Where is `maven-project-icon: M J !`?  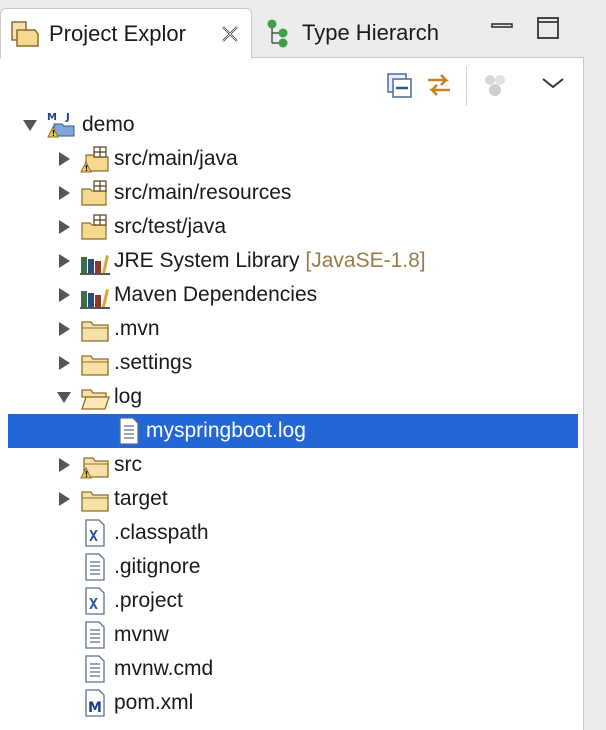
maven-project-icon: M J ! is located at coordinates (61, 125).